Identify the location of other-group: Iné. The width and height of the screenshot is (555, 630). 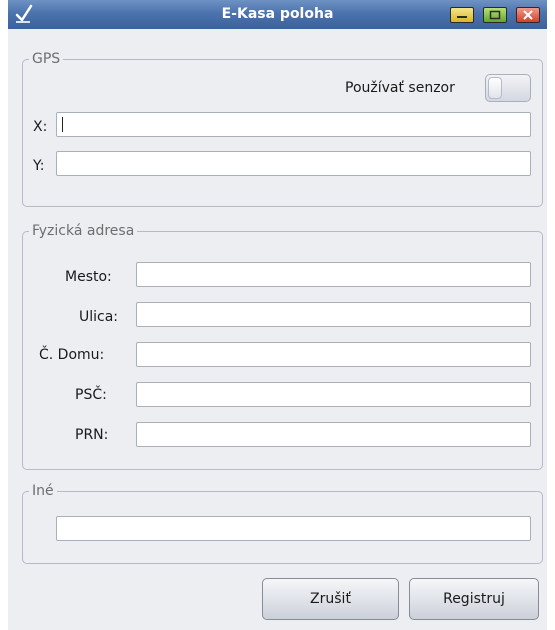
(282, 523).